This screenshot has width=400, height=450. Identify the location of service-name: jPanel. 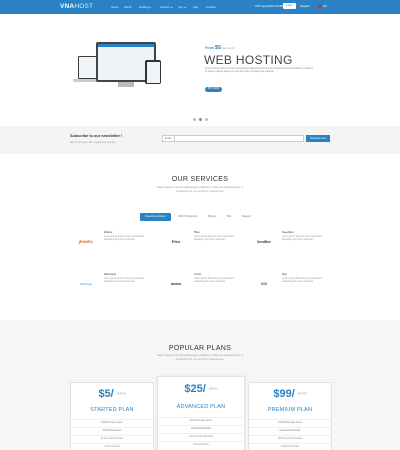
(108, 232).